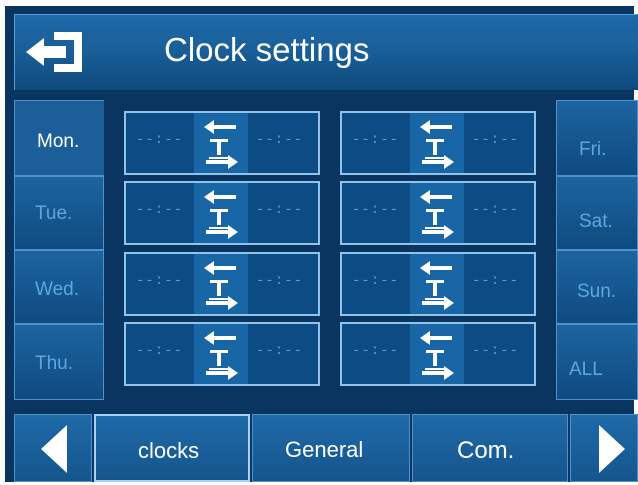 This screenshot has height=485, width=638. I want to click on day-label: Sun., so click(597, 291).